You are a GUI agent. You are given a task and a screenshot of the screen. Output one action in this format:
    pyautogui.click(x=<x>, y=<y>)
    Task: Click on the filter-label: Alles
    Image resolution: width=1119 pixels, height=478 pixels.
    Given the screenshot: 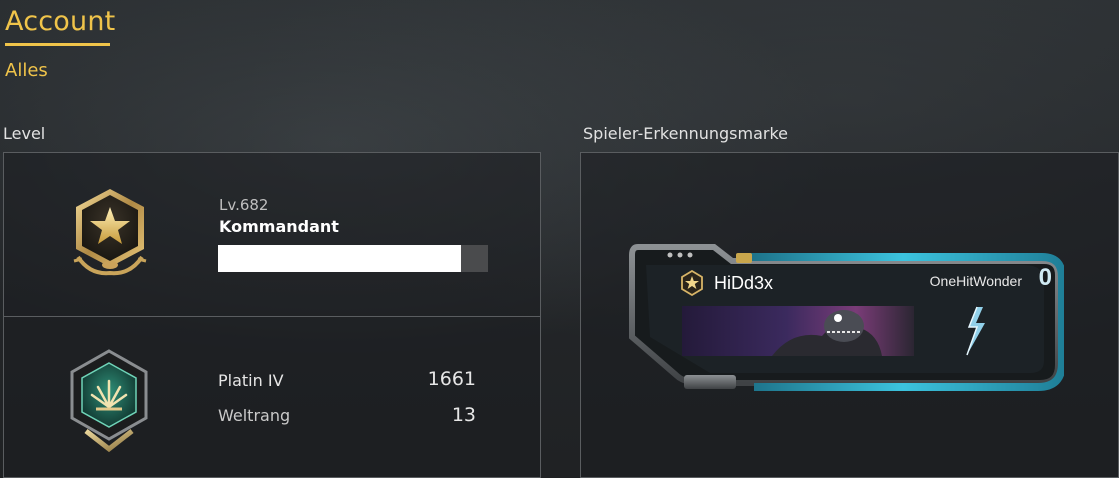 What is the action you would take?
    pyautogui.click(x=26, y=70)
    